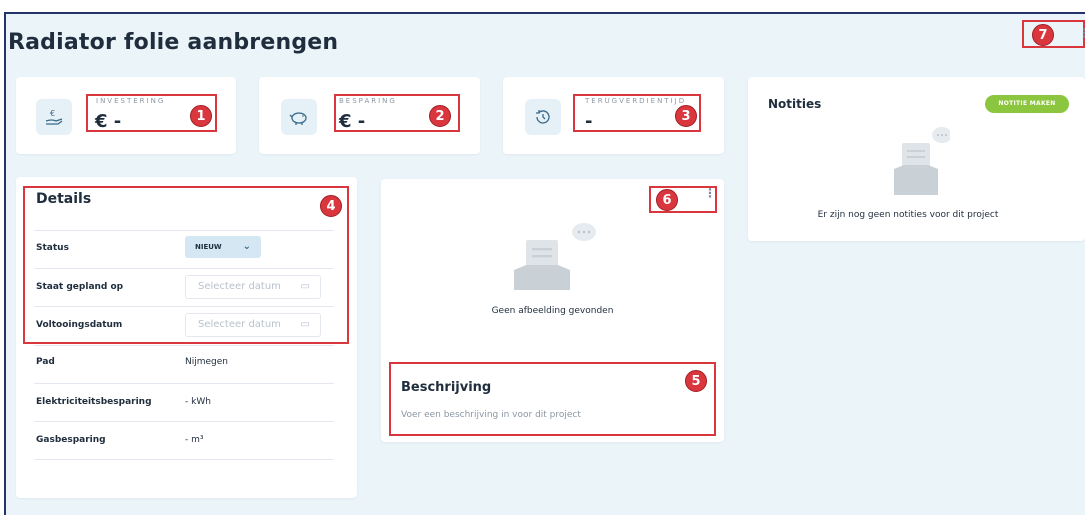 Image resolution: width=1085 pixels, height=515 pixels. What do you see at coordinates (440, 116) in the screenshot?
I see `annotation-badge-2: 2` at bounding box center [440, 116].